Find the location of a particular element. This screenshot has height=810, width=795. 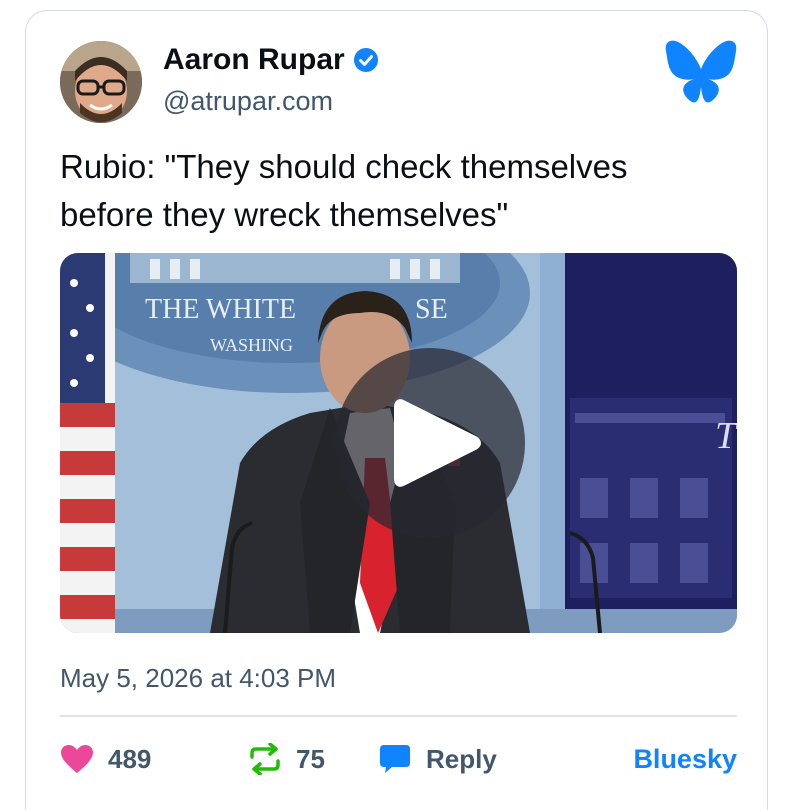

repost-icon is located at coordinates (265, 759).